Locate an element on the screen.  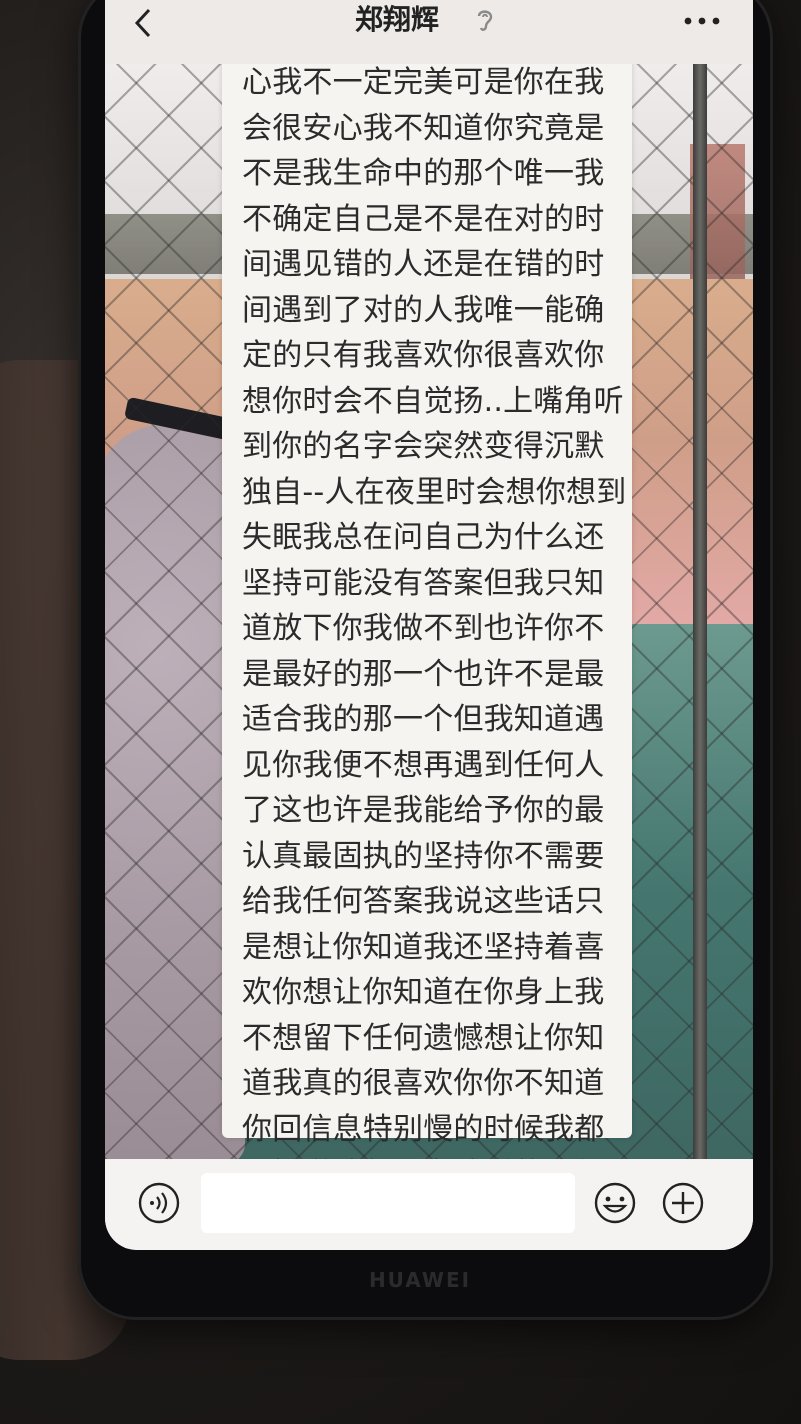
chat-title: 郑翔辉 is located at coordinates (397, 20).